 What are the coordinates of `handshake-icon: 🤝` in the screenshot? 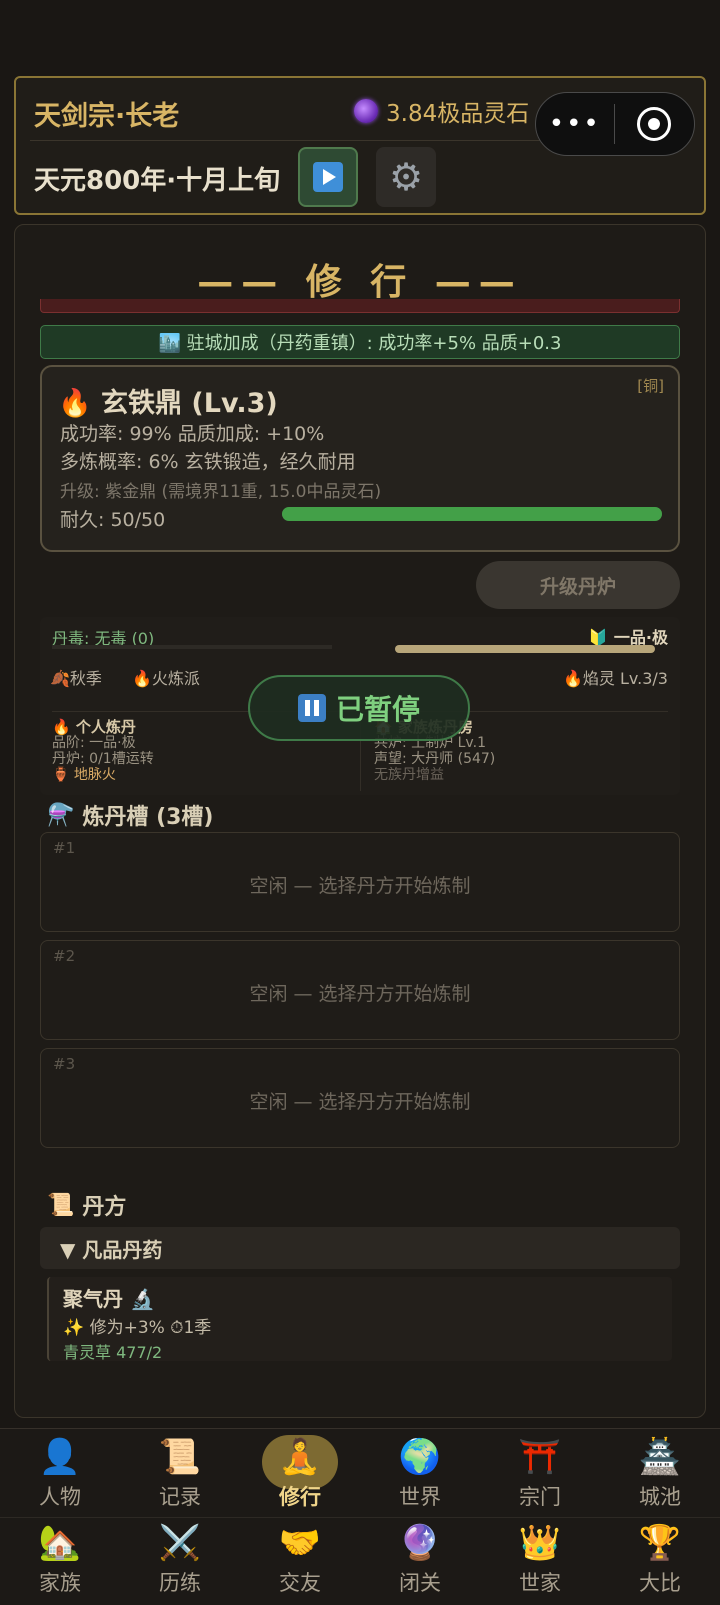 It's located at (300, 1543).